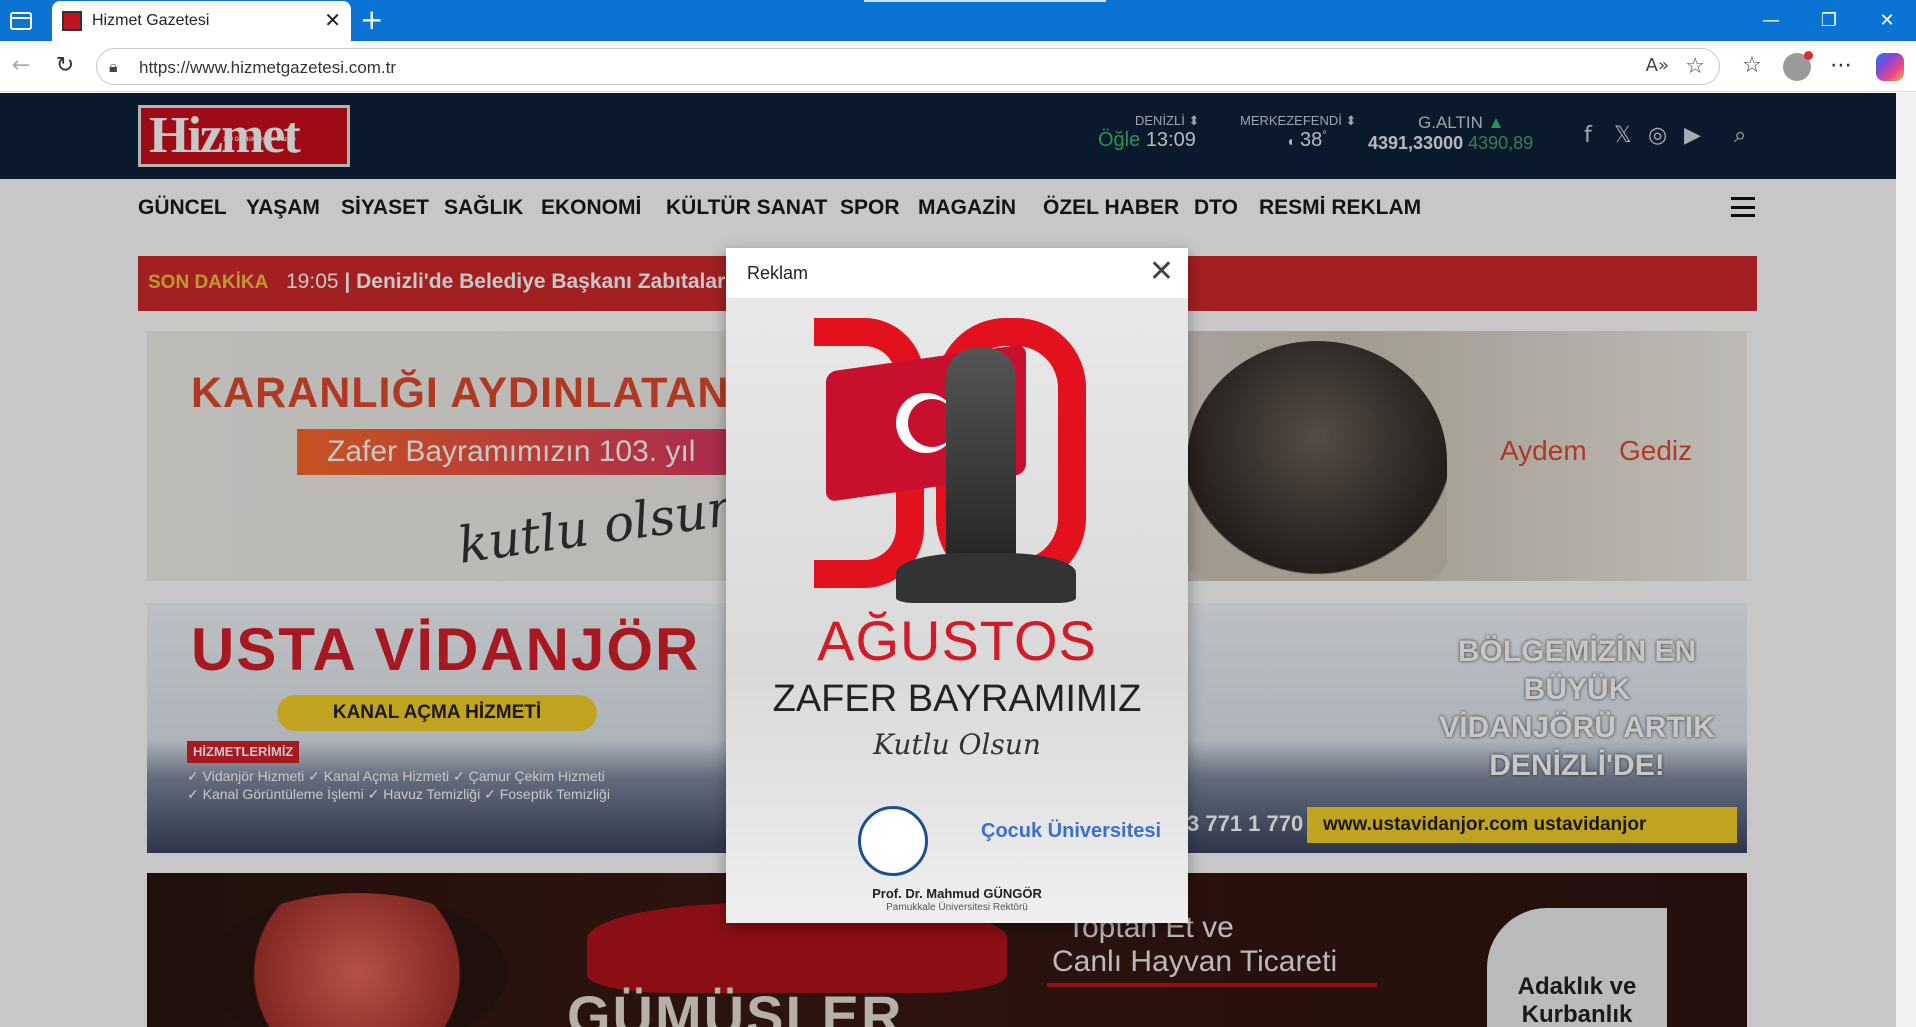  Describe the element at coordinates (957, 893) in the screenshot. I see `poster-person: Prof. Dr. Mahmud GÜNGÖR` at that location.